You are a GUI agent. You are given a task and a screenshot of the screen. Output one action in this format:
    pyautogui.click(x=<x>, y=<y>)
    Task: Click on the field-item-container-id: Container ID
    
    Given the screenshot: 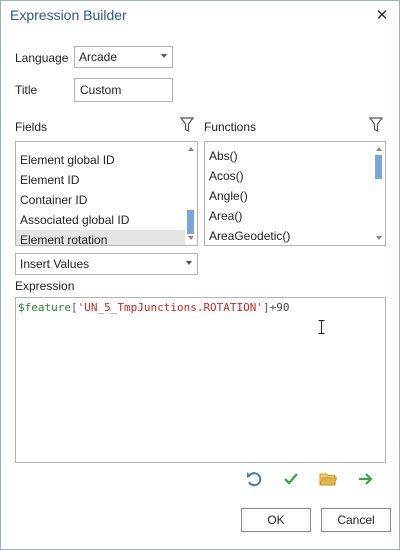 What is the action you would take?
    pyautogui.click(x=101, y=200)
    